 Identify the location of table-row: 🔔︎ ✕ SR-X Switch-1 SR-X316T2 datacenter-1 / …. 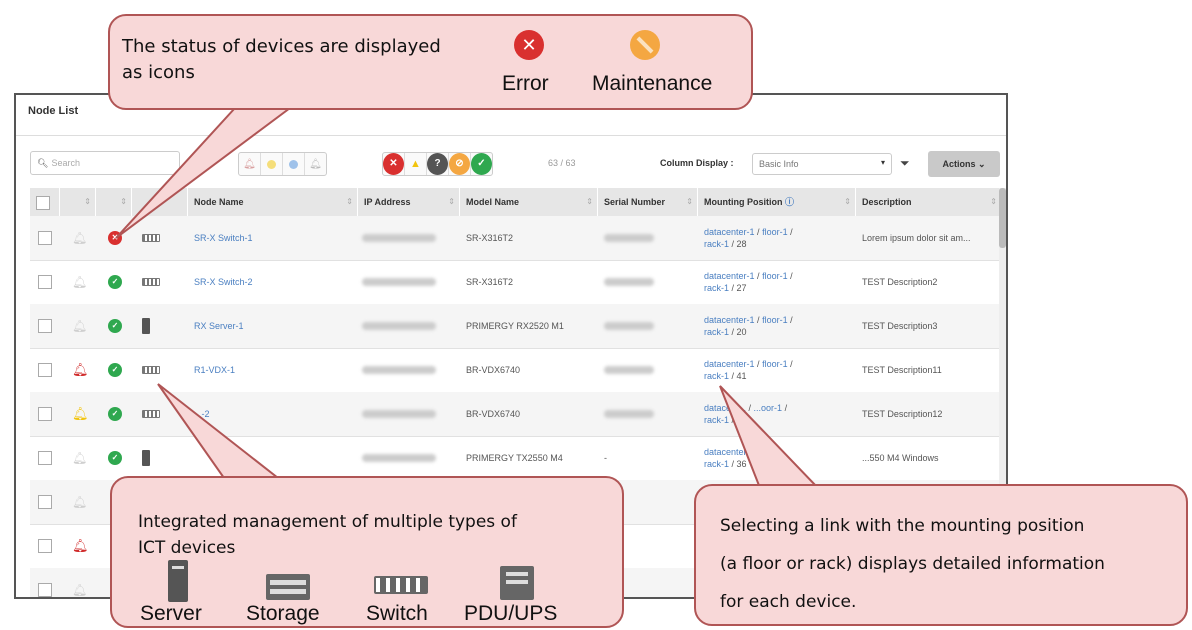
(516, 238).